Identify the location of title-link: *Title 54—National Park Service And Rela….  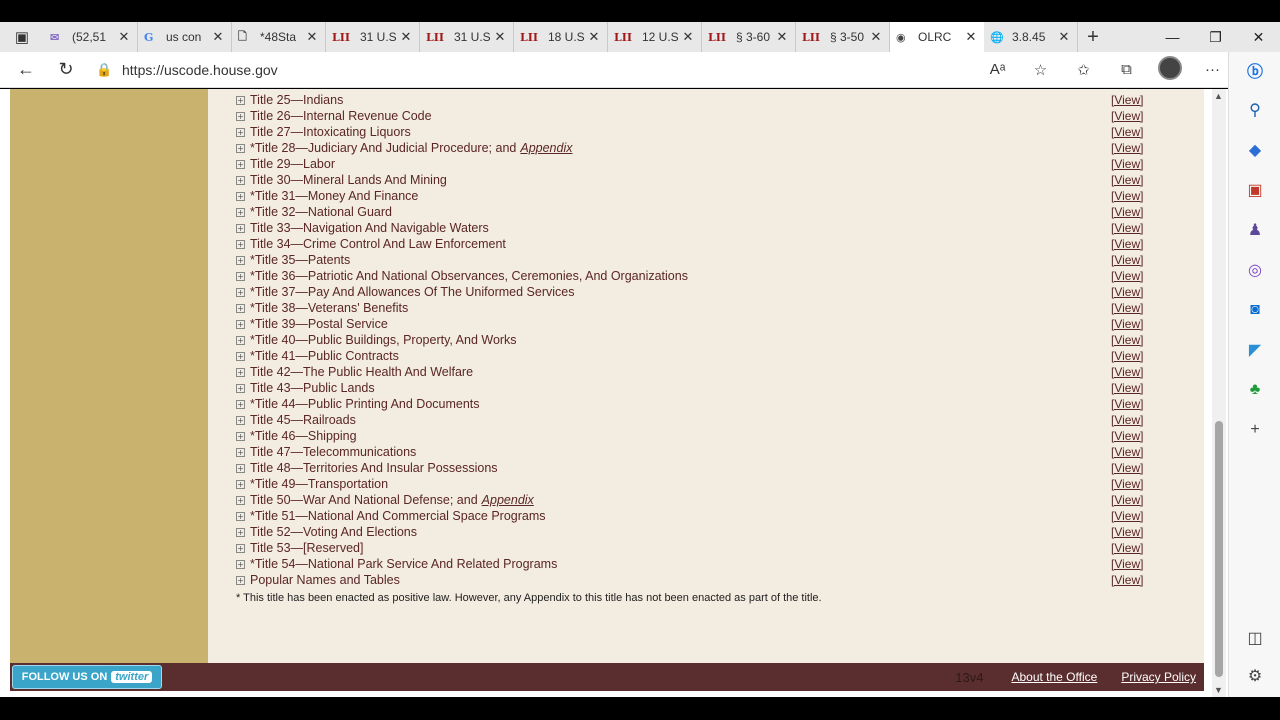
(403, 564).